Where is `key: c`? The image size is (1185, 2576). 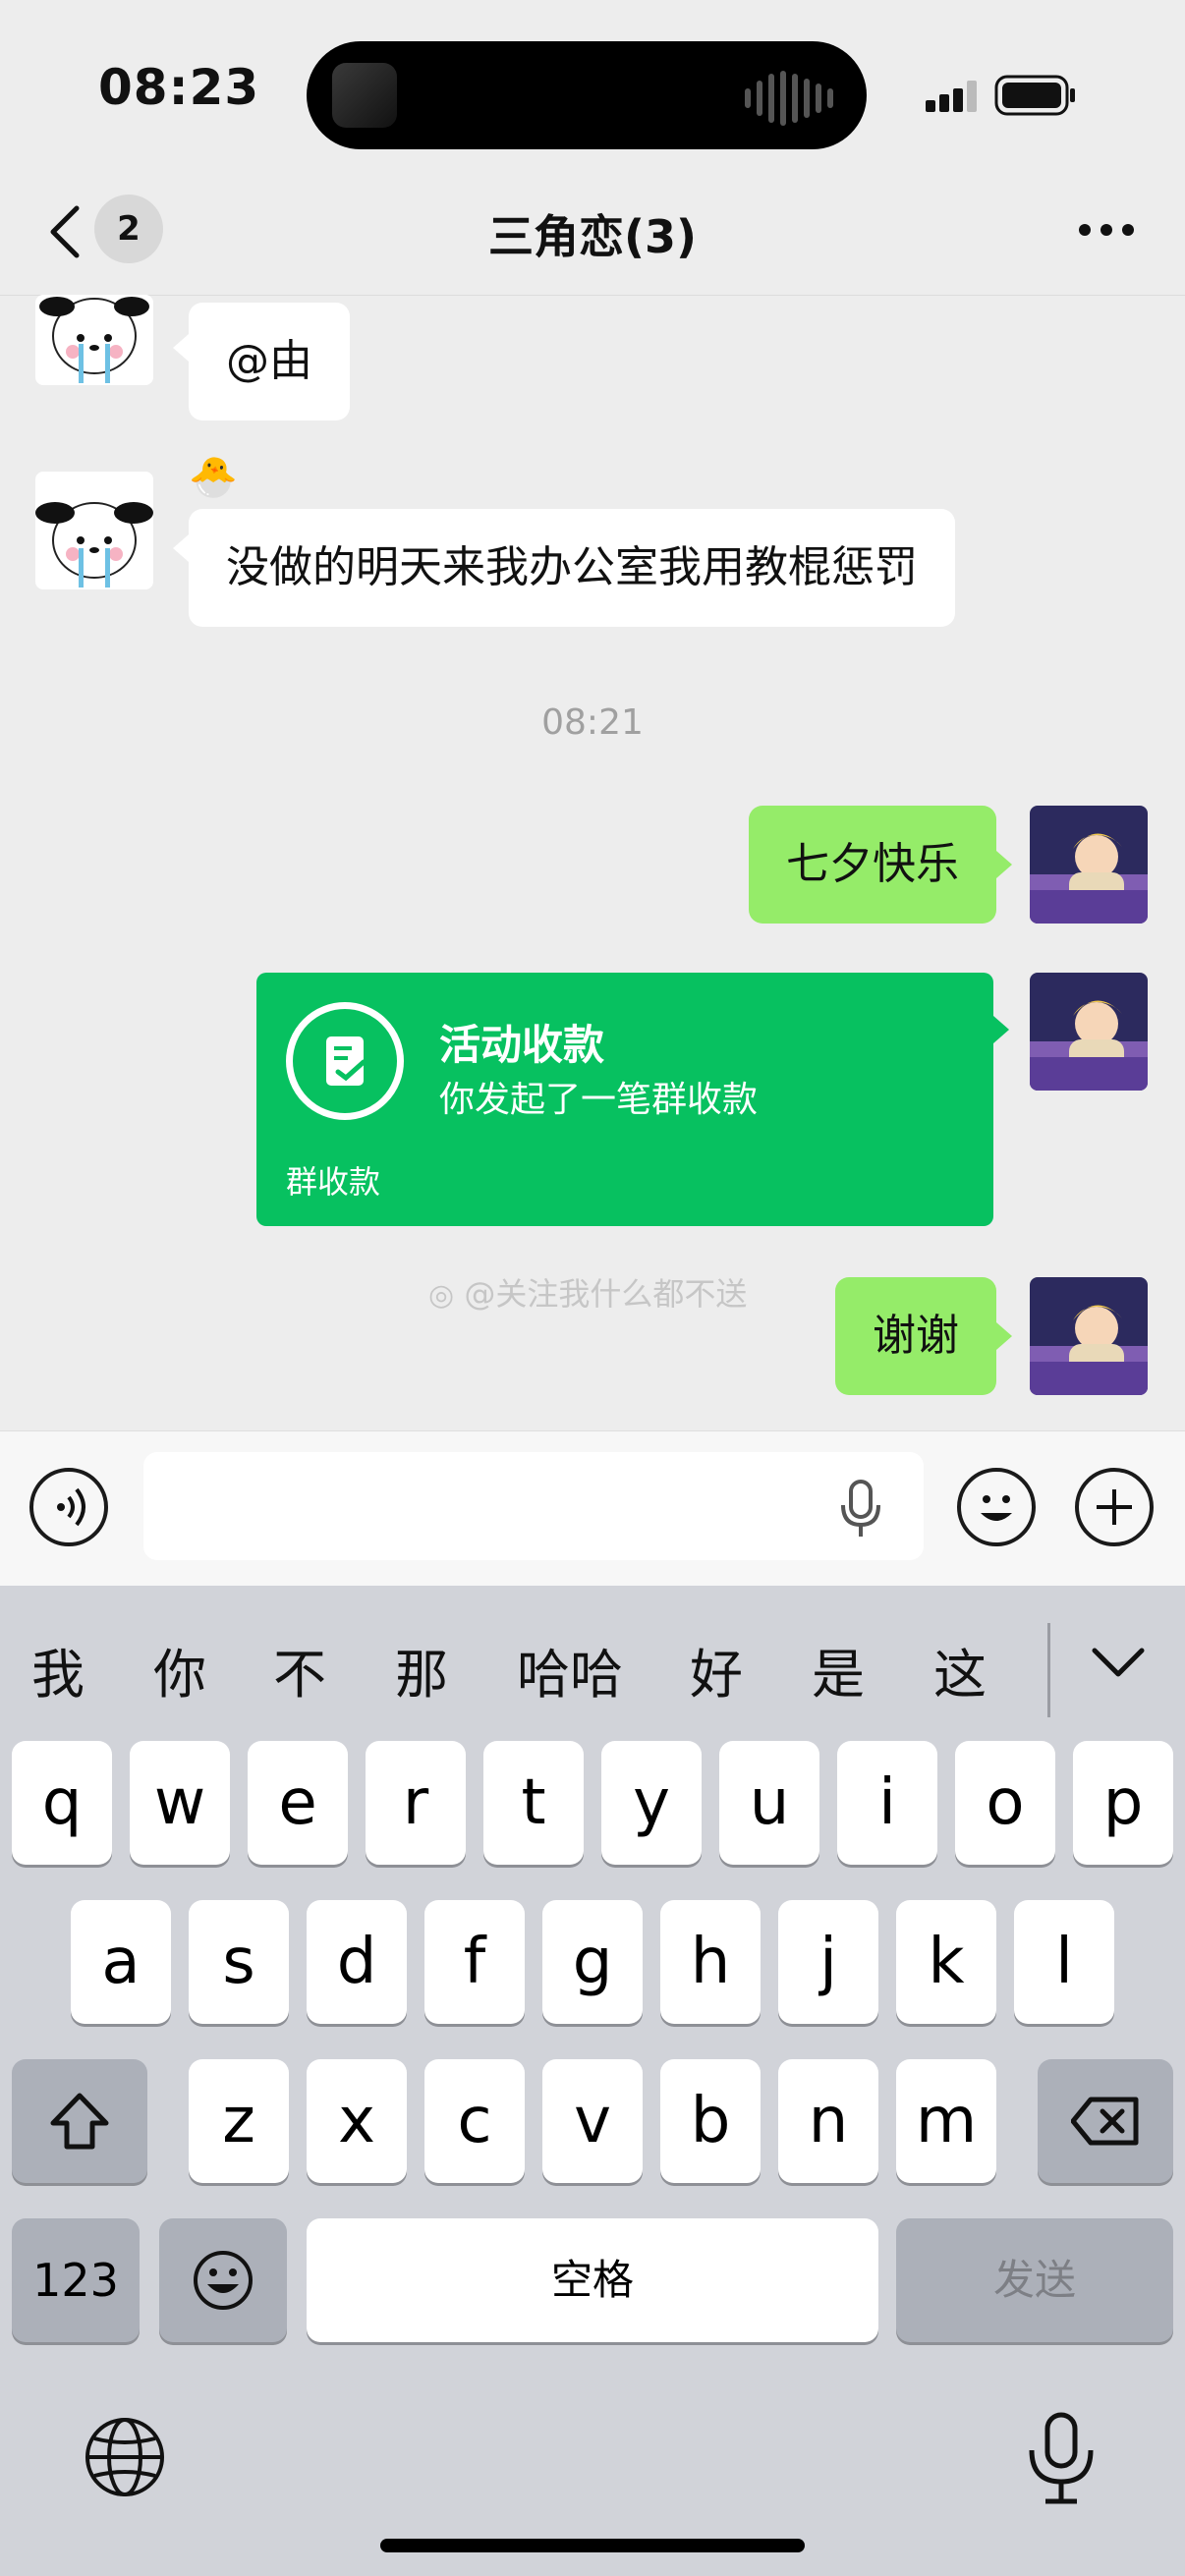
key: c is located at coordinates (475, 2121).